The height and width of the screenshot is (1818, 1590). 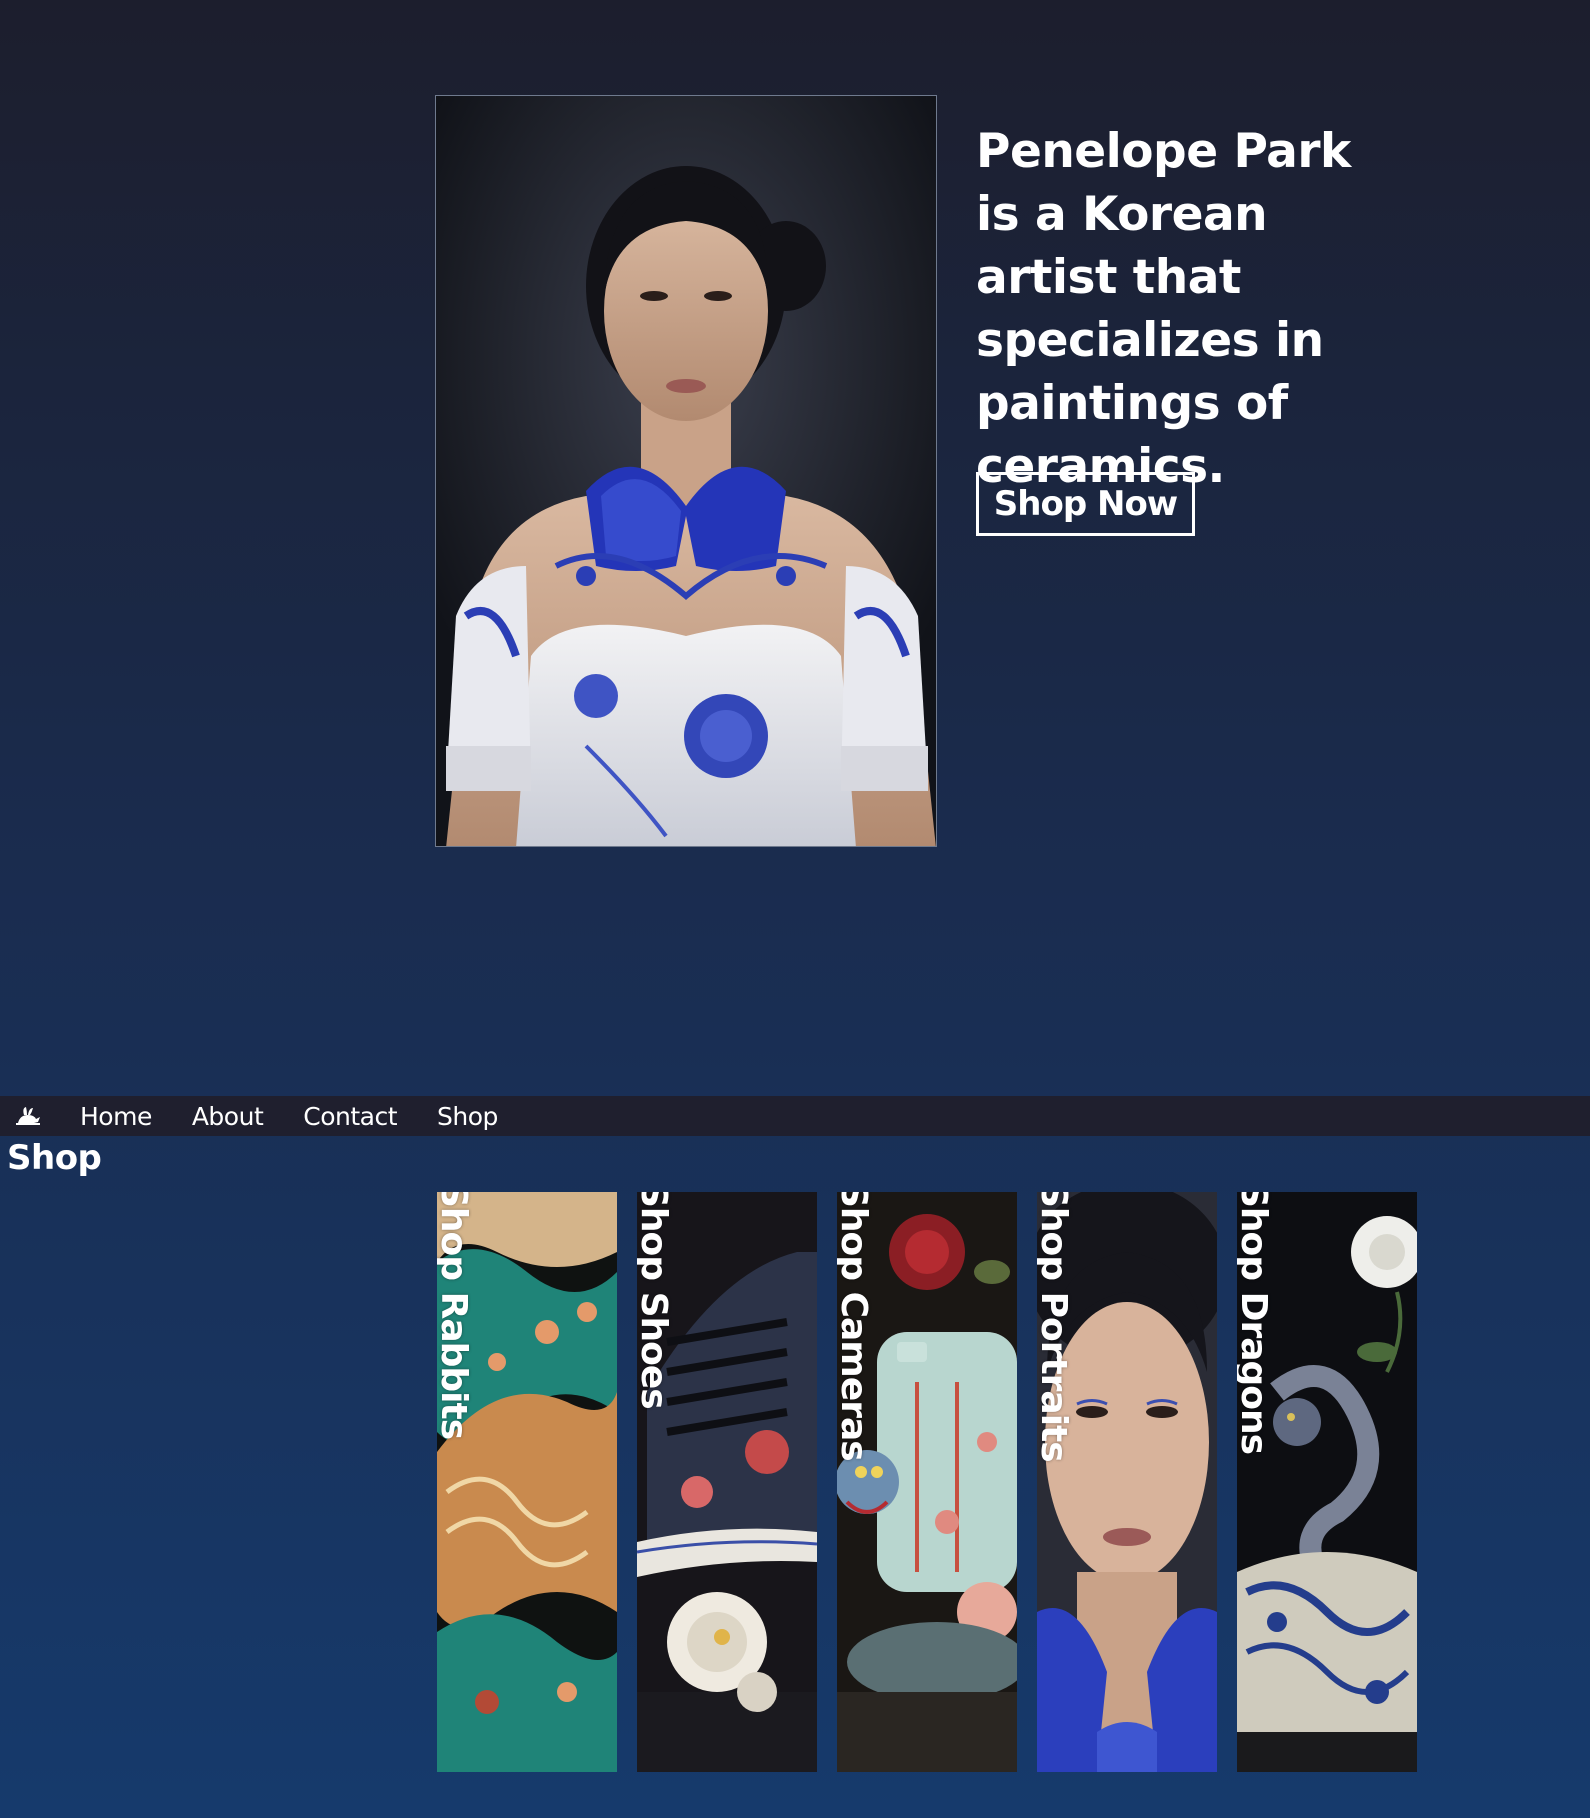 I want to click on porcelain-portrait-illustration, so click(x=686, y=471).